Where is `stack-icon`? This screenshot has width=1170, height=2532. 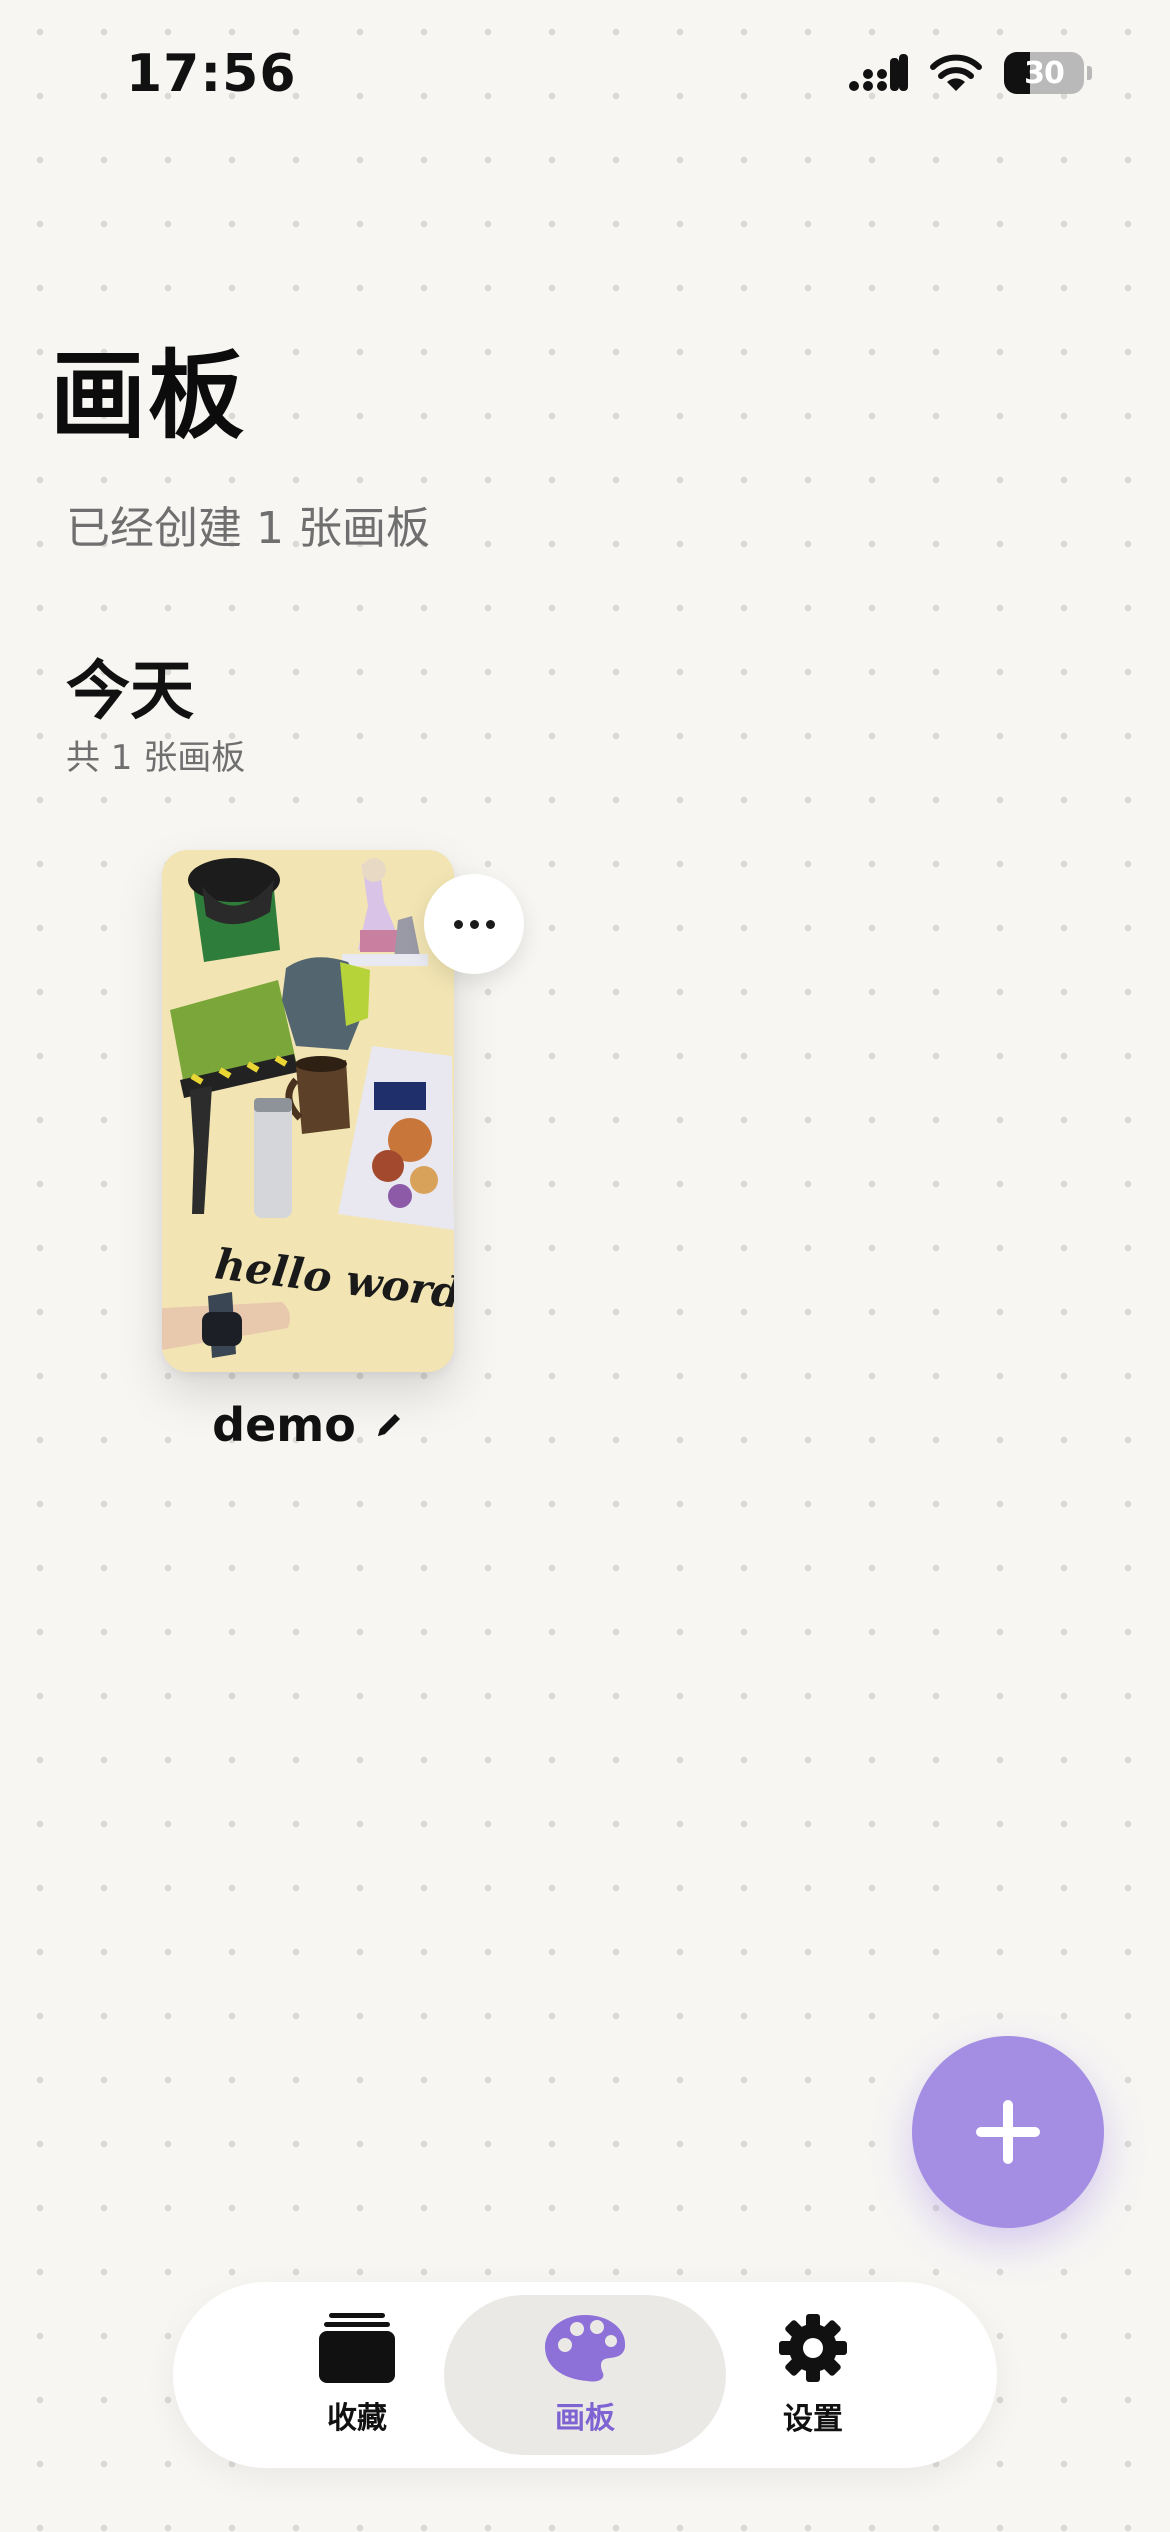 stack-icon is located at coordinates (357, 2348).